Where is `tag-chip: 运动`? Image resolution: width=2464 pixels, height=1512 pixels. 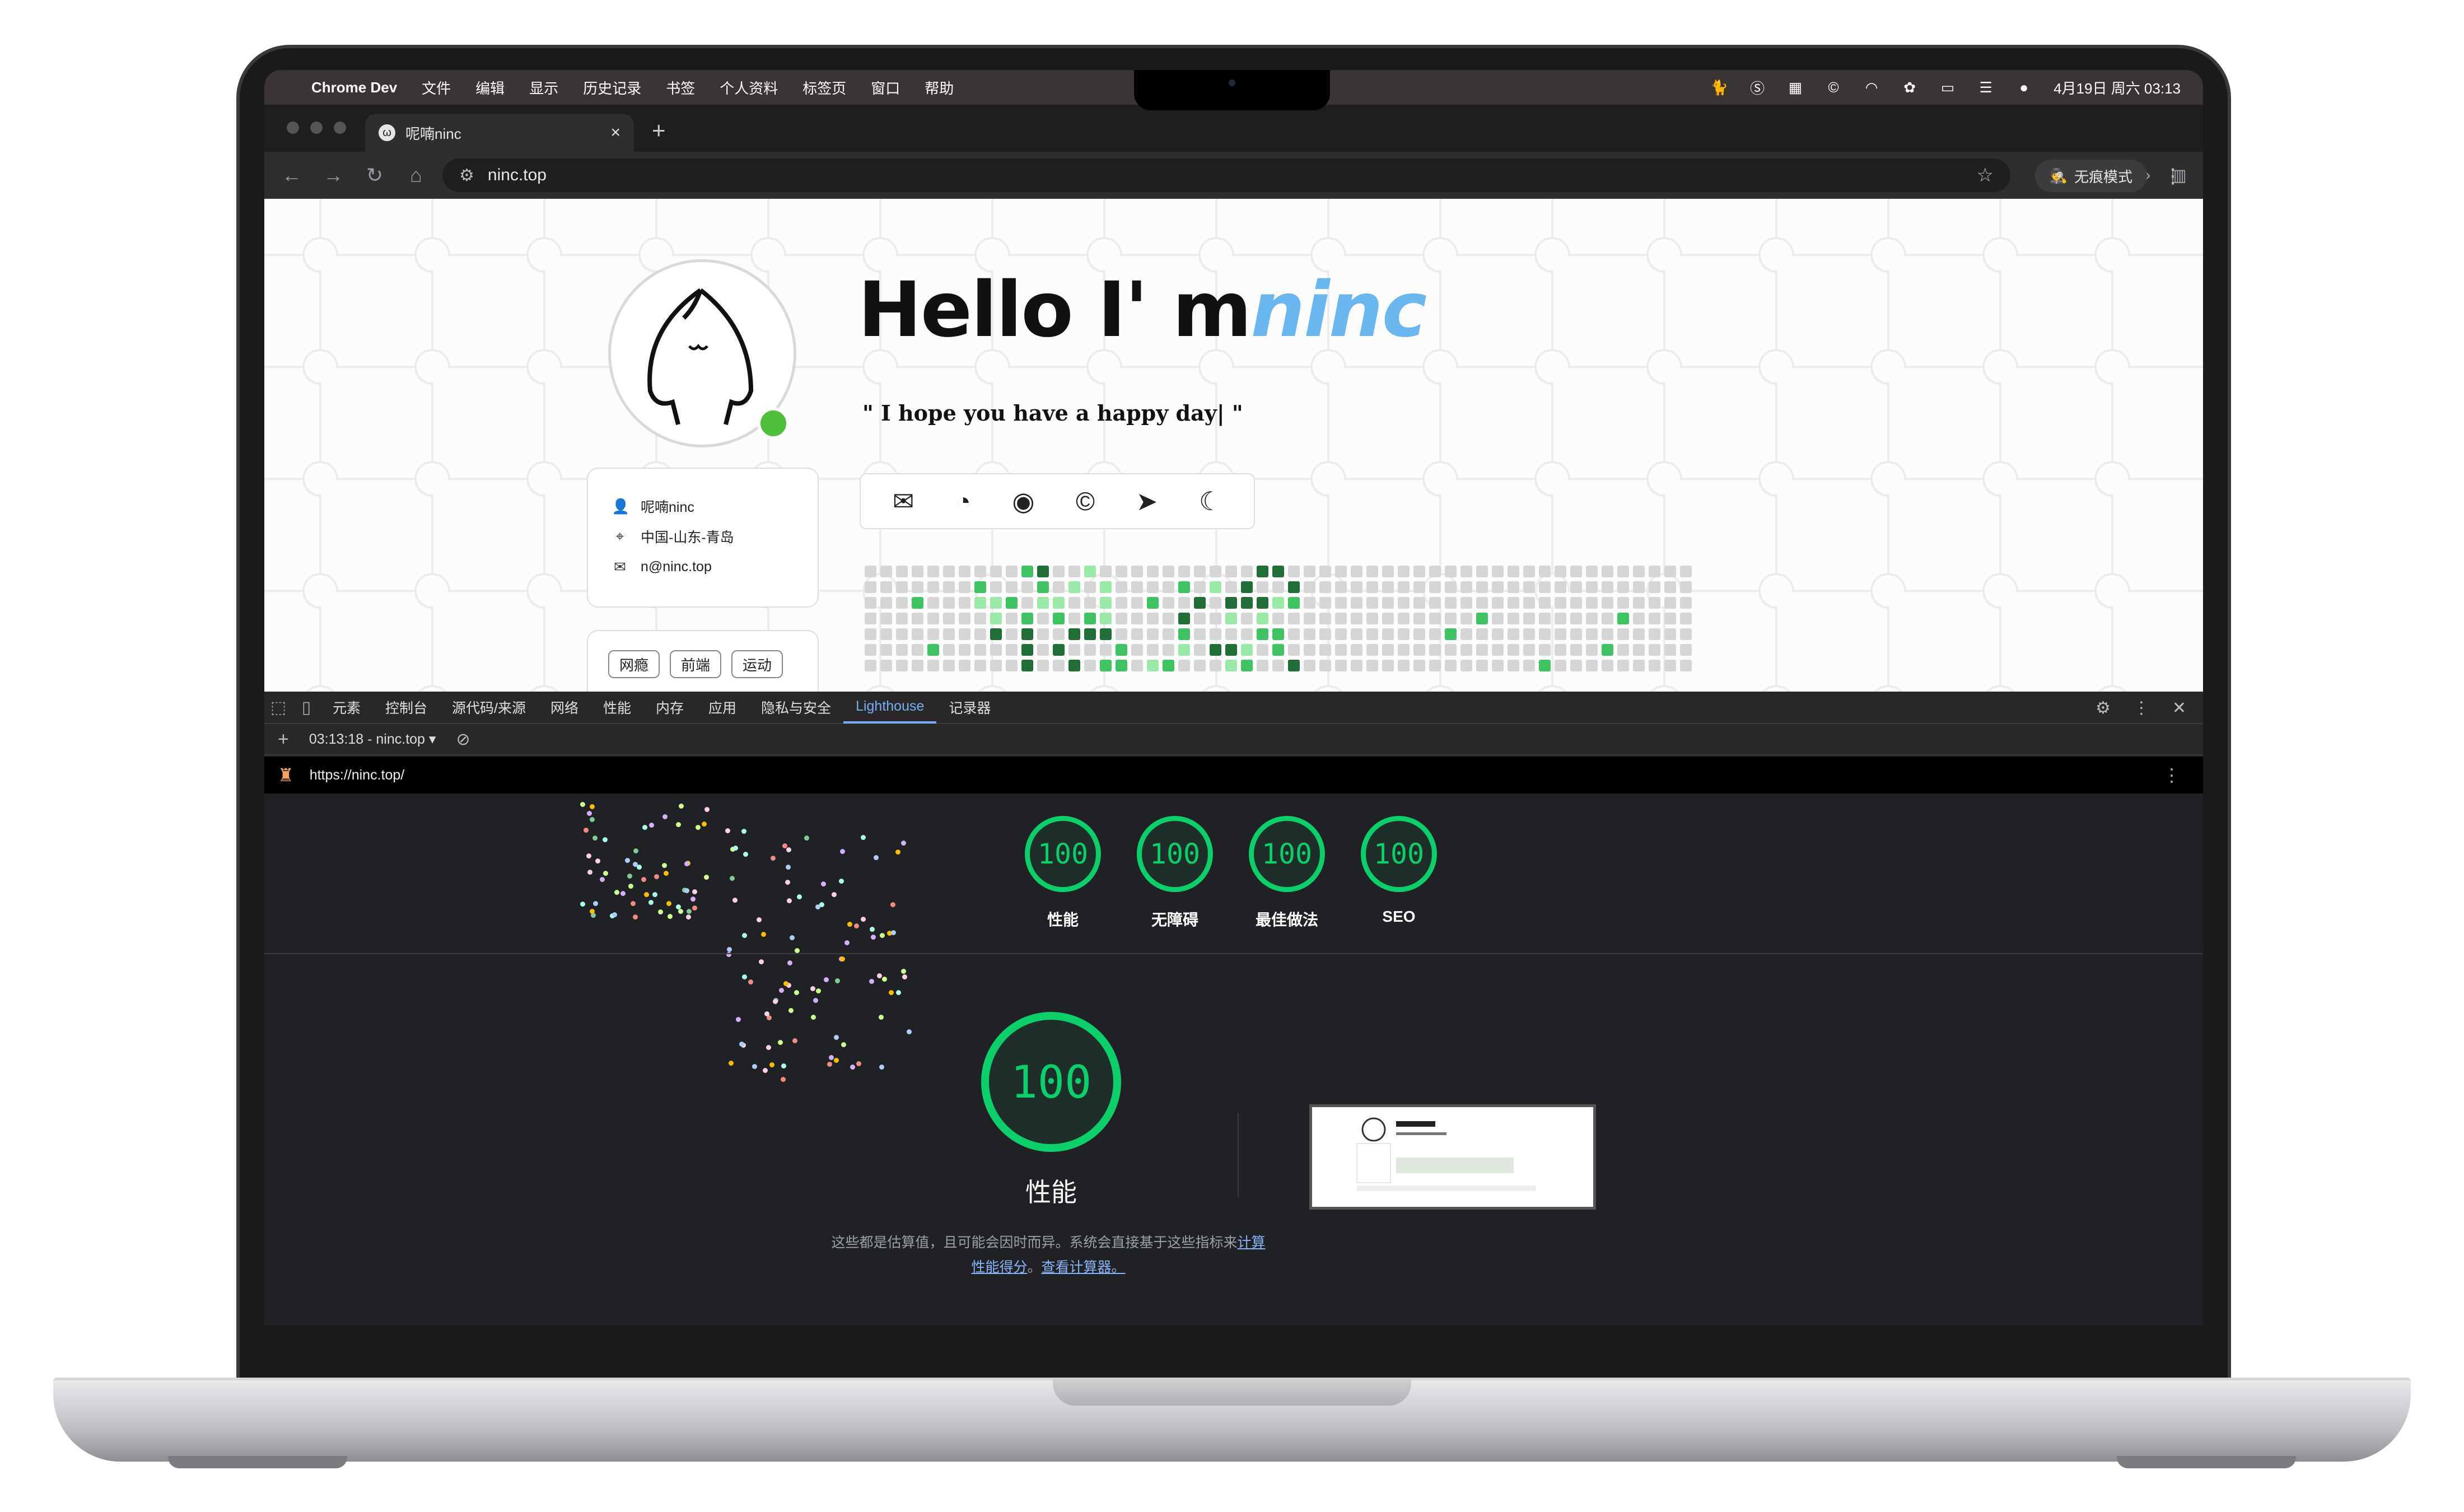 tag-chip: 运动 is located at coordinates (757, 664).